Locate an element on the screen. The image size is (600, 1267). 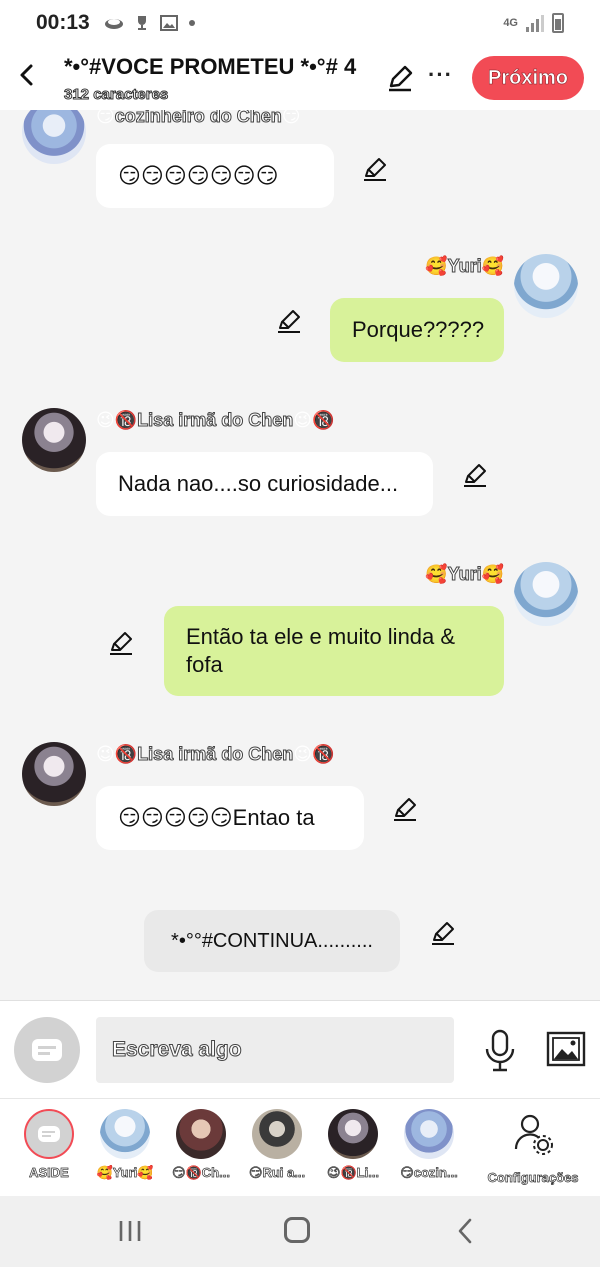
message-bubble: Então ta ele e muito linda & fofa is located at coordinates (334, 651).